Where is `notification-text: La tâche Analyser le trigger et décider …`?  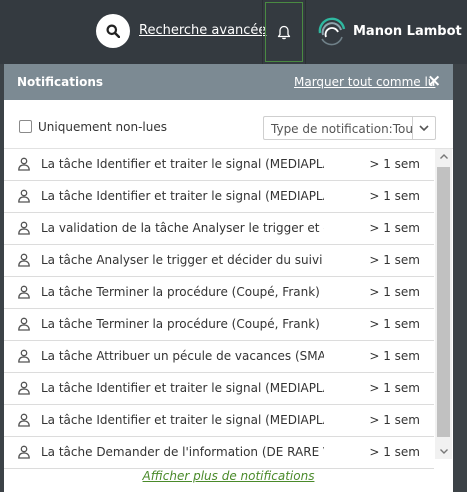 notification-text: La tâche Analyser le trigger et décider … is located at coordinates (182, 260).